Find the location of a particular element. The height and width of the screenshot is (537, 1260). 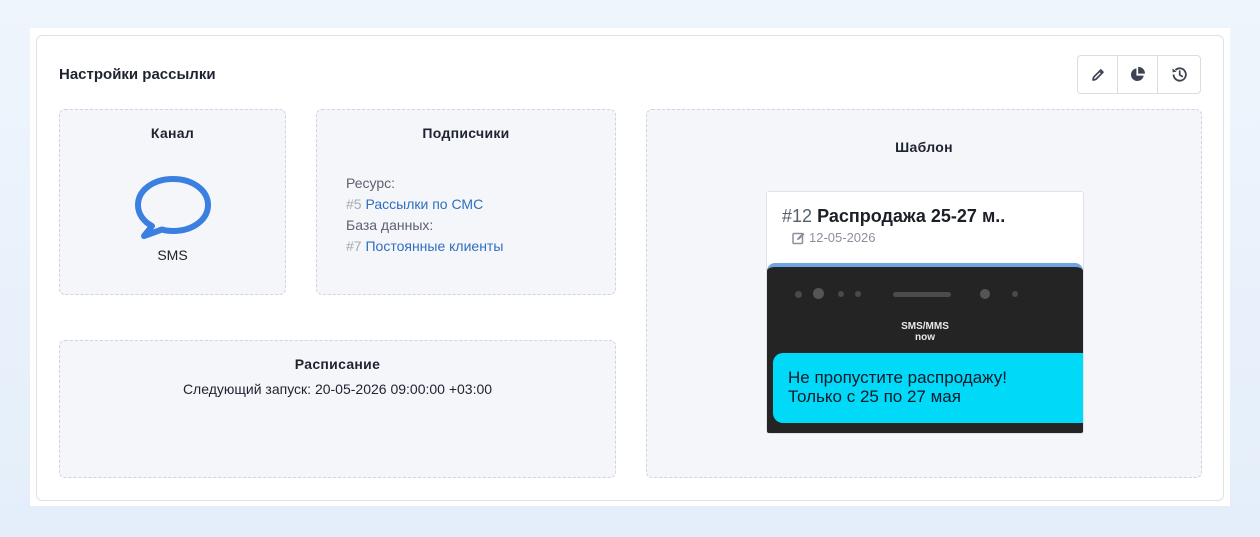

template-name: Распродажа 25-27 м.. is located at coordinates (911, 216).